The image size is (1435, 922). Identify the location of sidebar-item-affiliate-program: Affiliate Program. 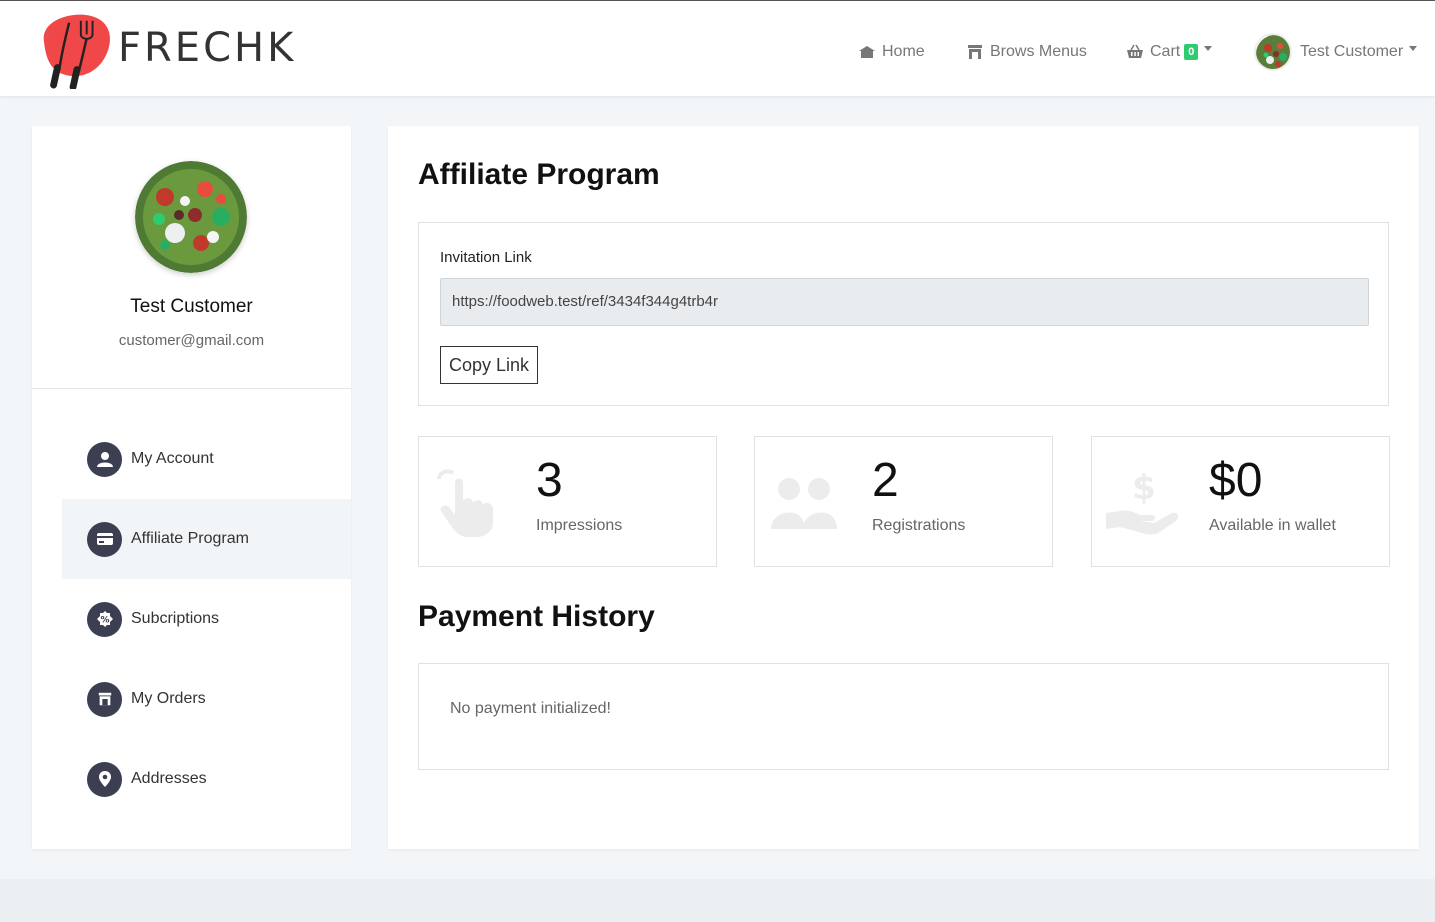
(206, 539).